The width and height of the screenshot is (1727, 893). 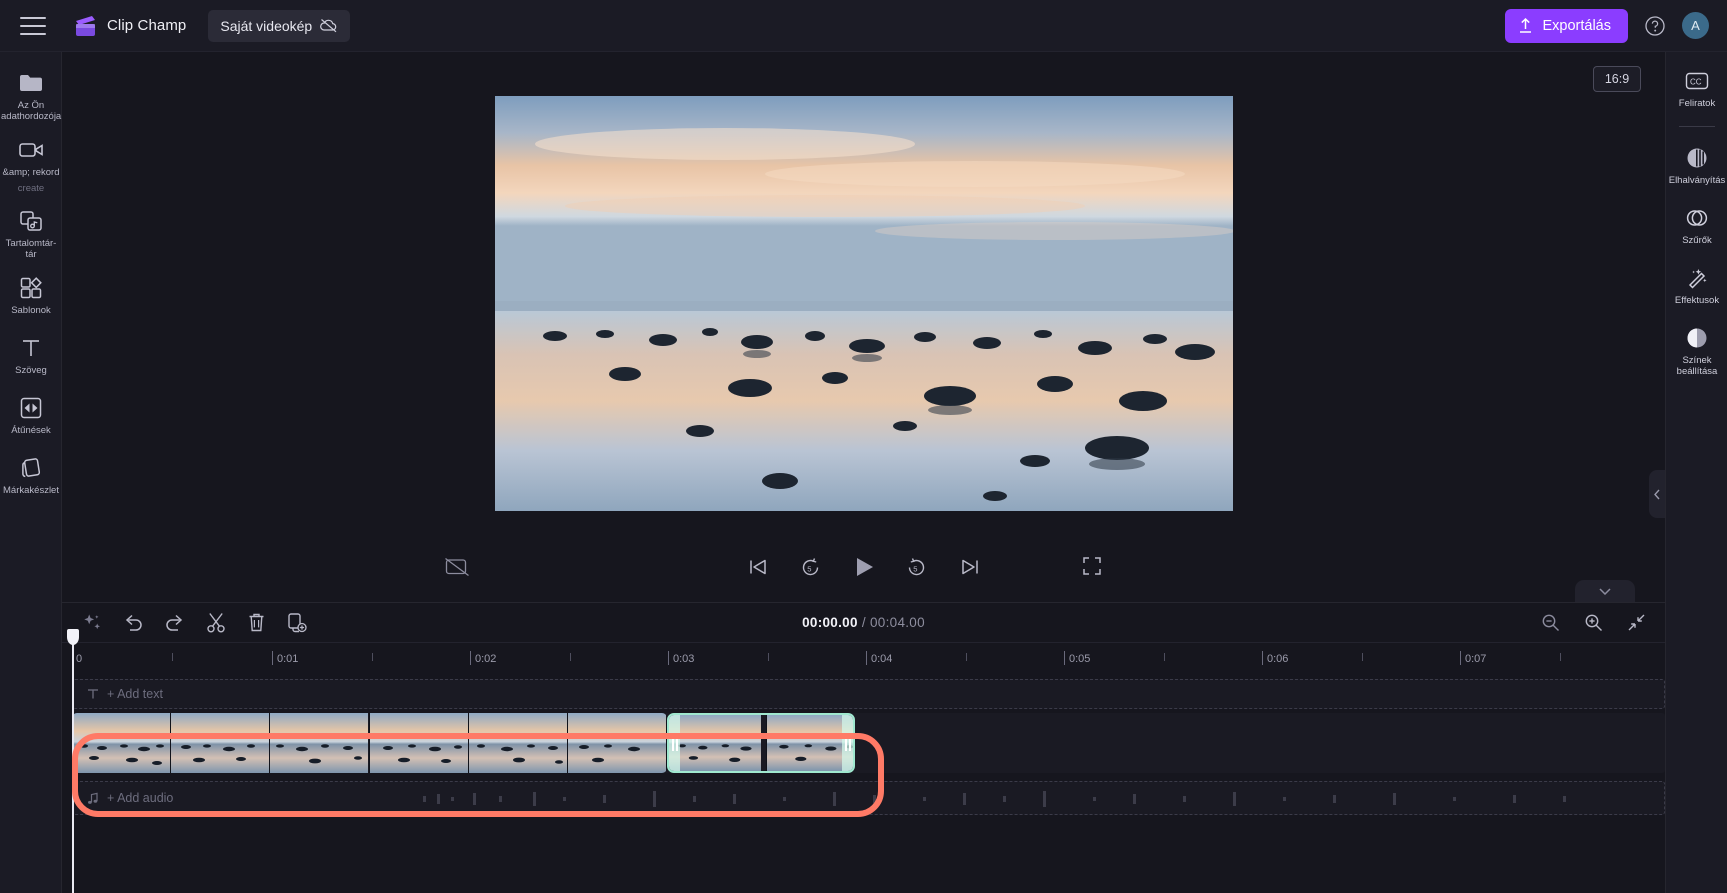 I want to click on timeline-ruler: 0 0:01 0:02 0:03 0:04 0:05 0:06 0:07, so click(x=868, y=660).